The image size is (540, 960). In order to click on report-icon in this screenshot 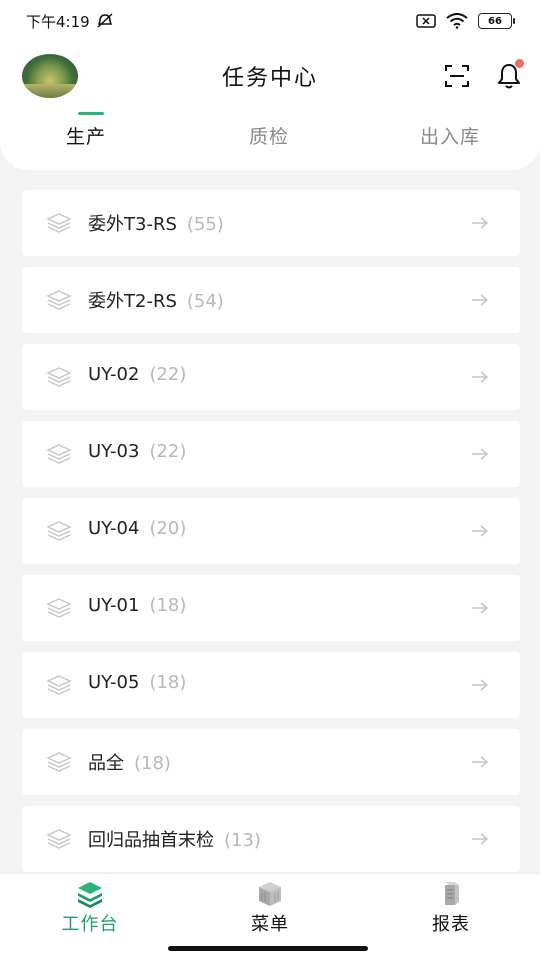, I will do `click(452, 893)`.